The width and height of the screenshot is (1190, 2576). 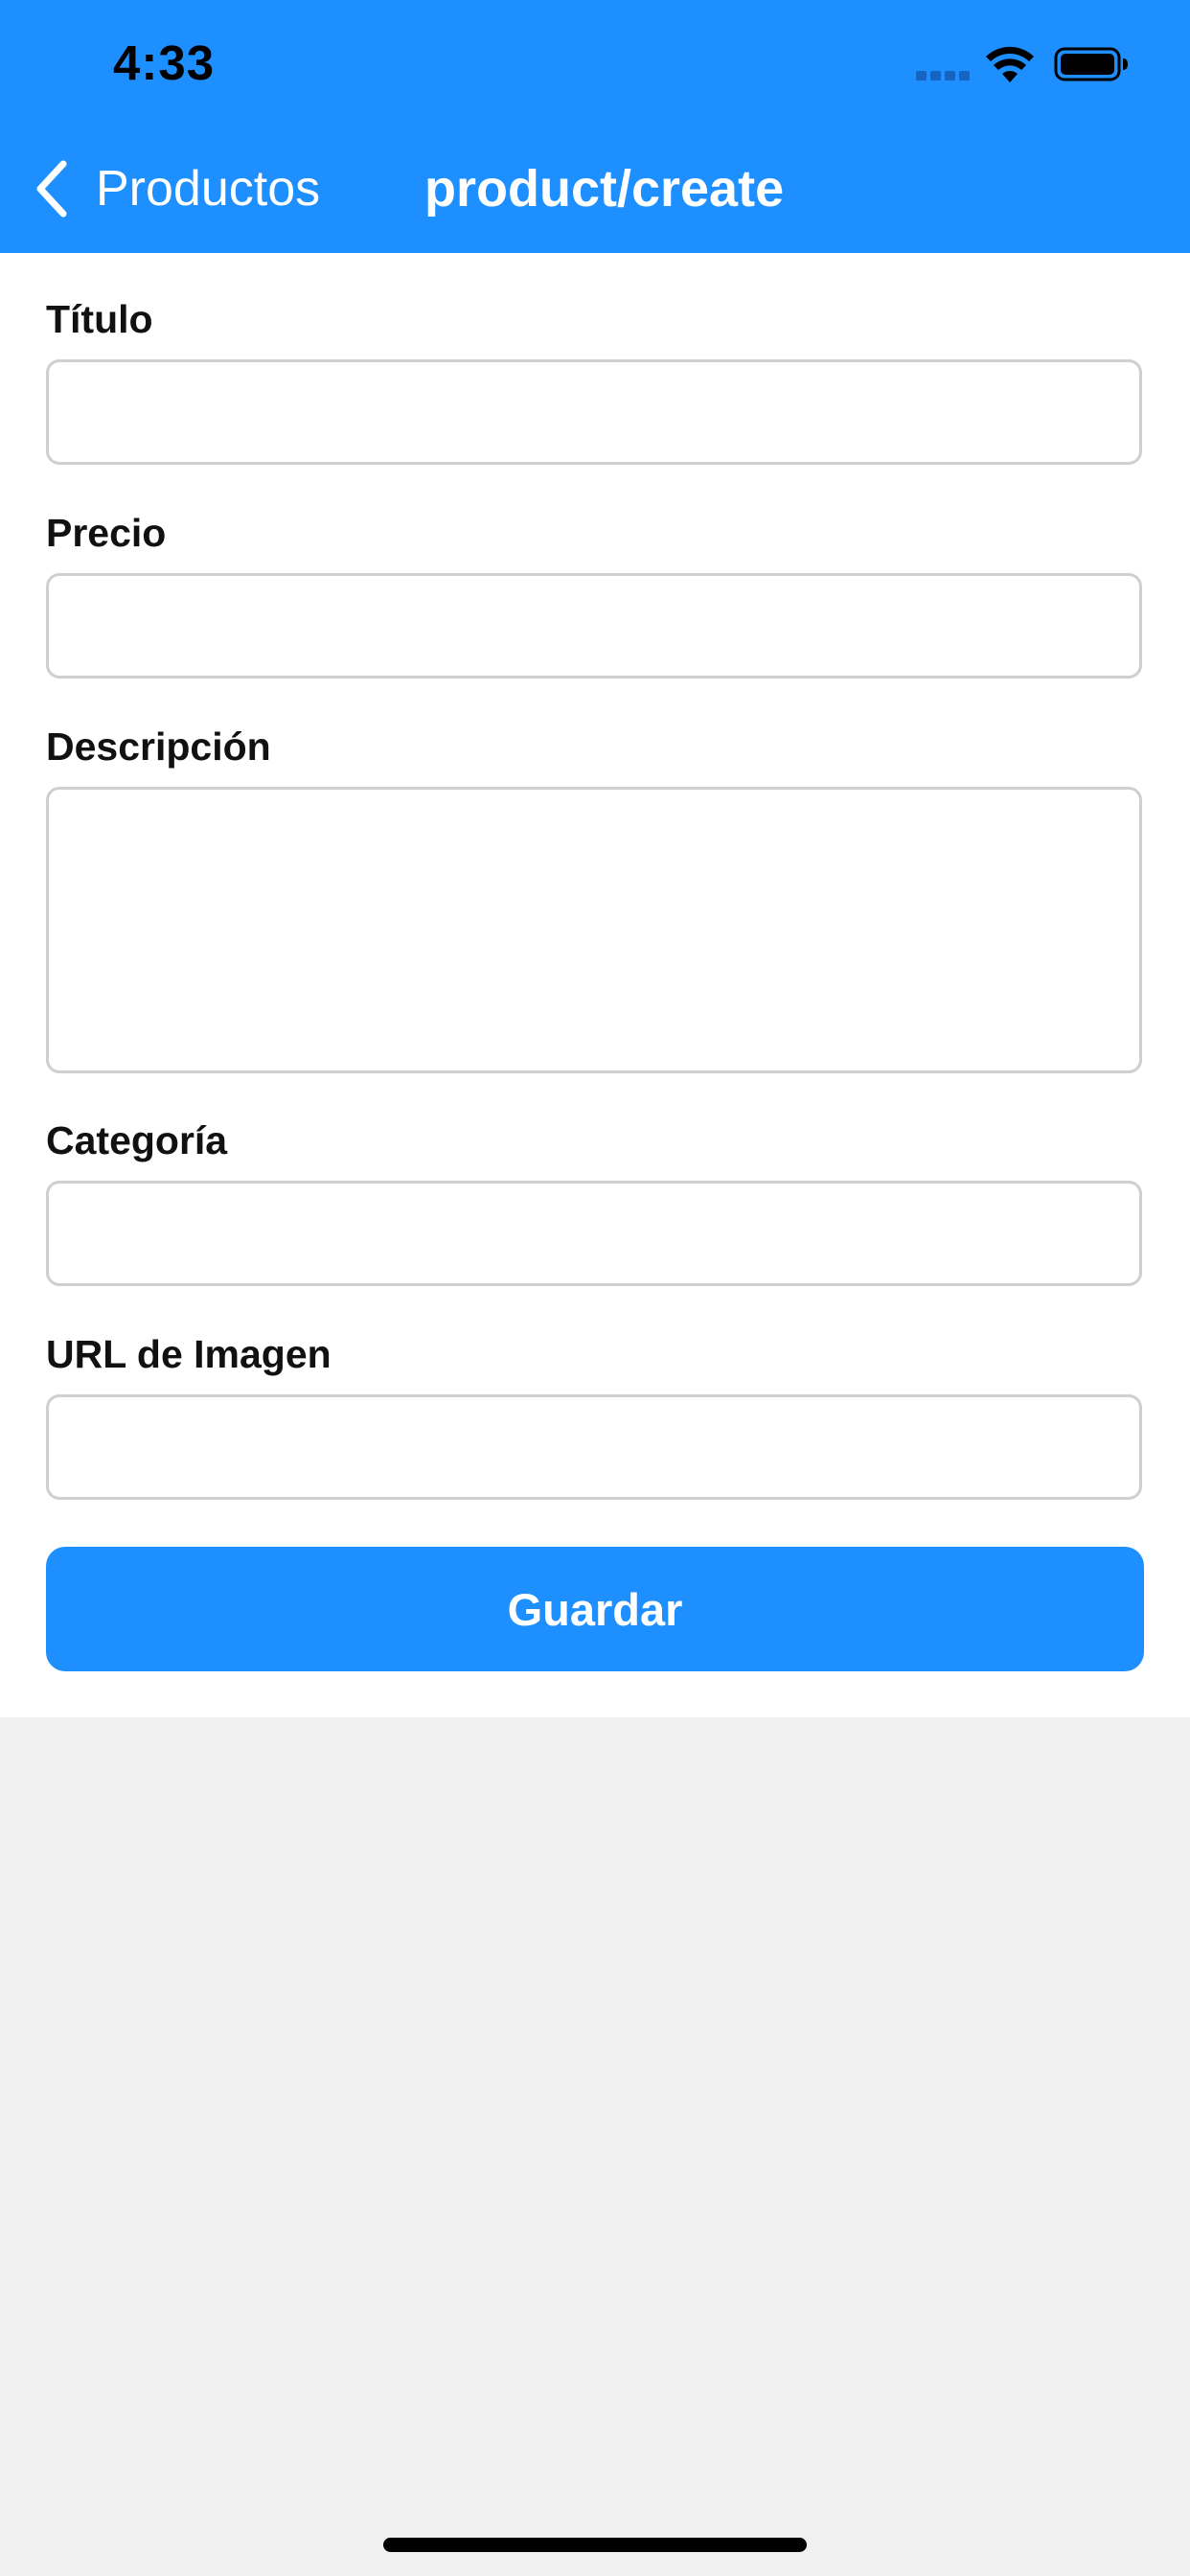 What do you see at coordinates (594, 1233) in the screenshot?
I see `categoria-input` at bounding box center [594, 1233].